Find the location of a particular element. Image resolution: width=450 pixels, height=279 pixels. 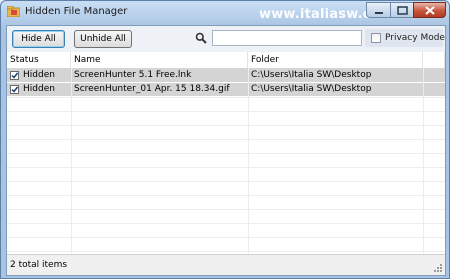

folder-icon is located at coordinates (13, 11).